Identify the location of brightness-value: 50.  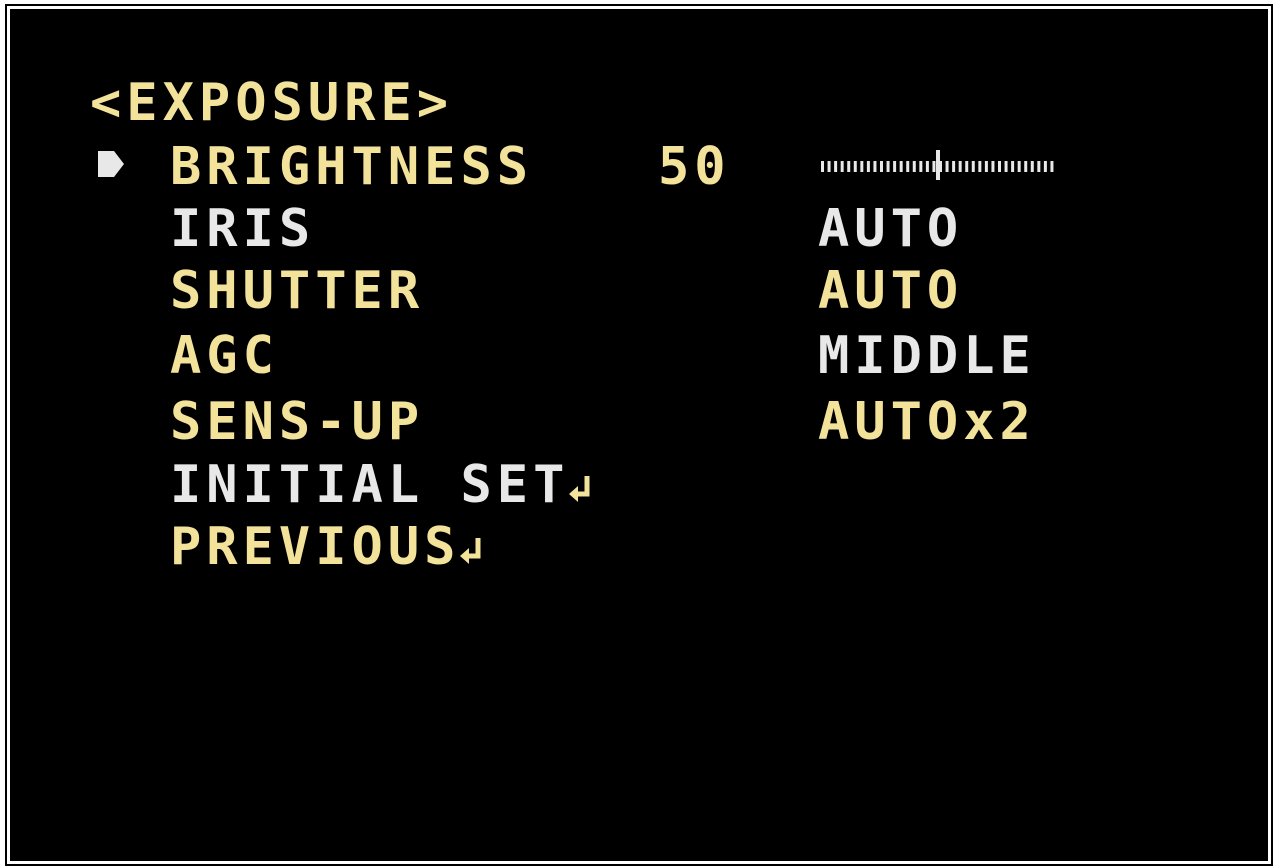
(694, 167).